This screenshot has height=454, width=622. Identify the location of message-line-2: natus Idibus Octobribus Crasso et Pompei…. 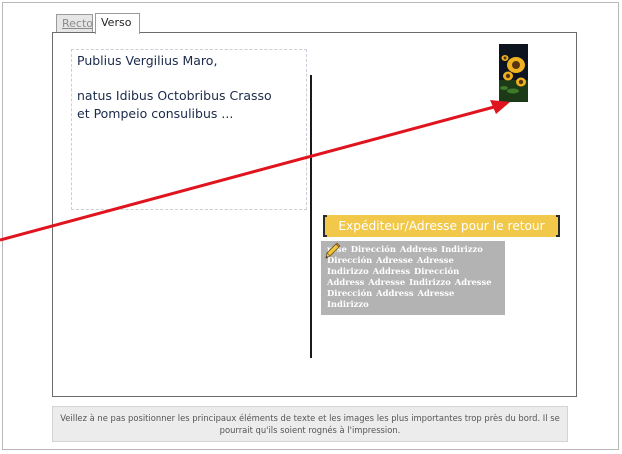
(174, 104).